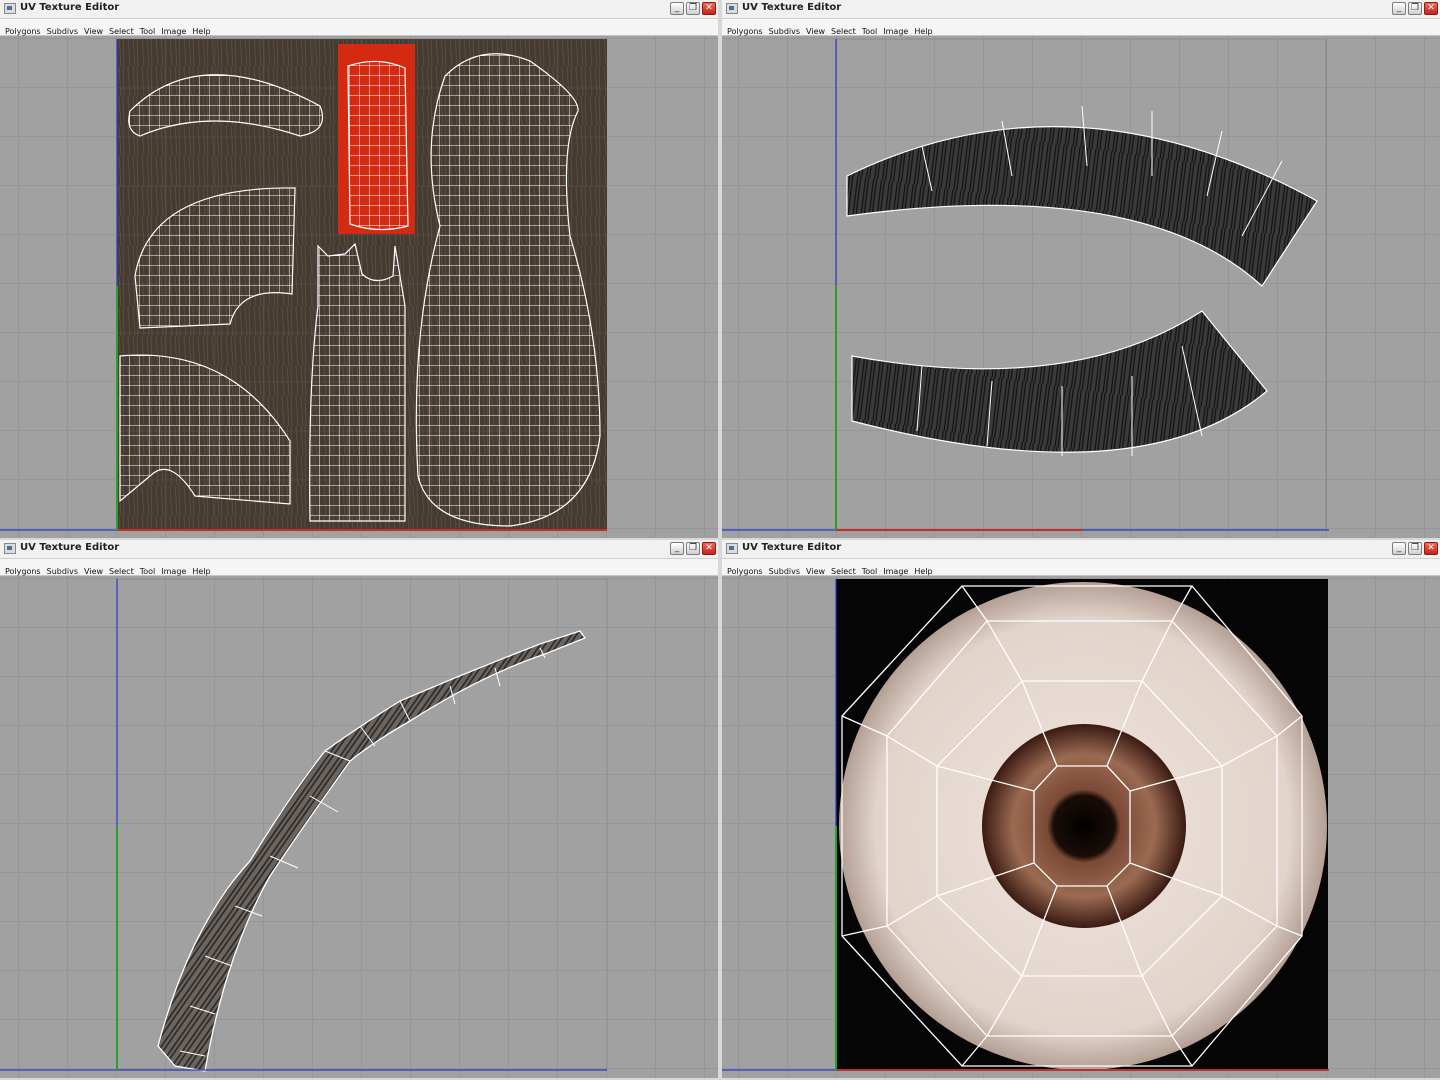 The height and width of the screenshot is (1080, 1440). Describe the element at coordinates (1084, 826) in the screenshot. I see `iris` at that location.